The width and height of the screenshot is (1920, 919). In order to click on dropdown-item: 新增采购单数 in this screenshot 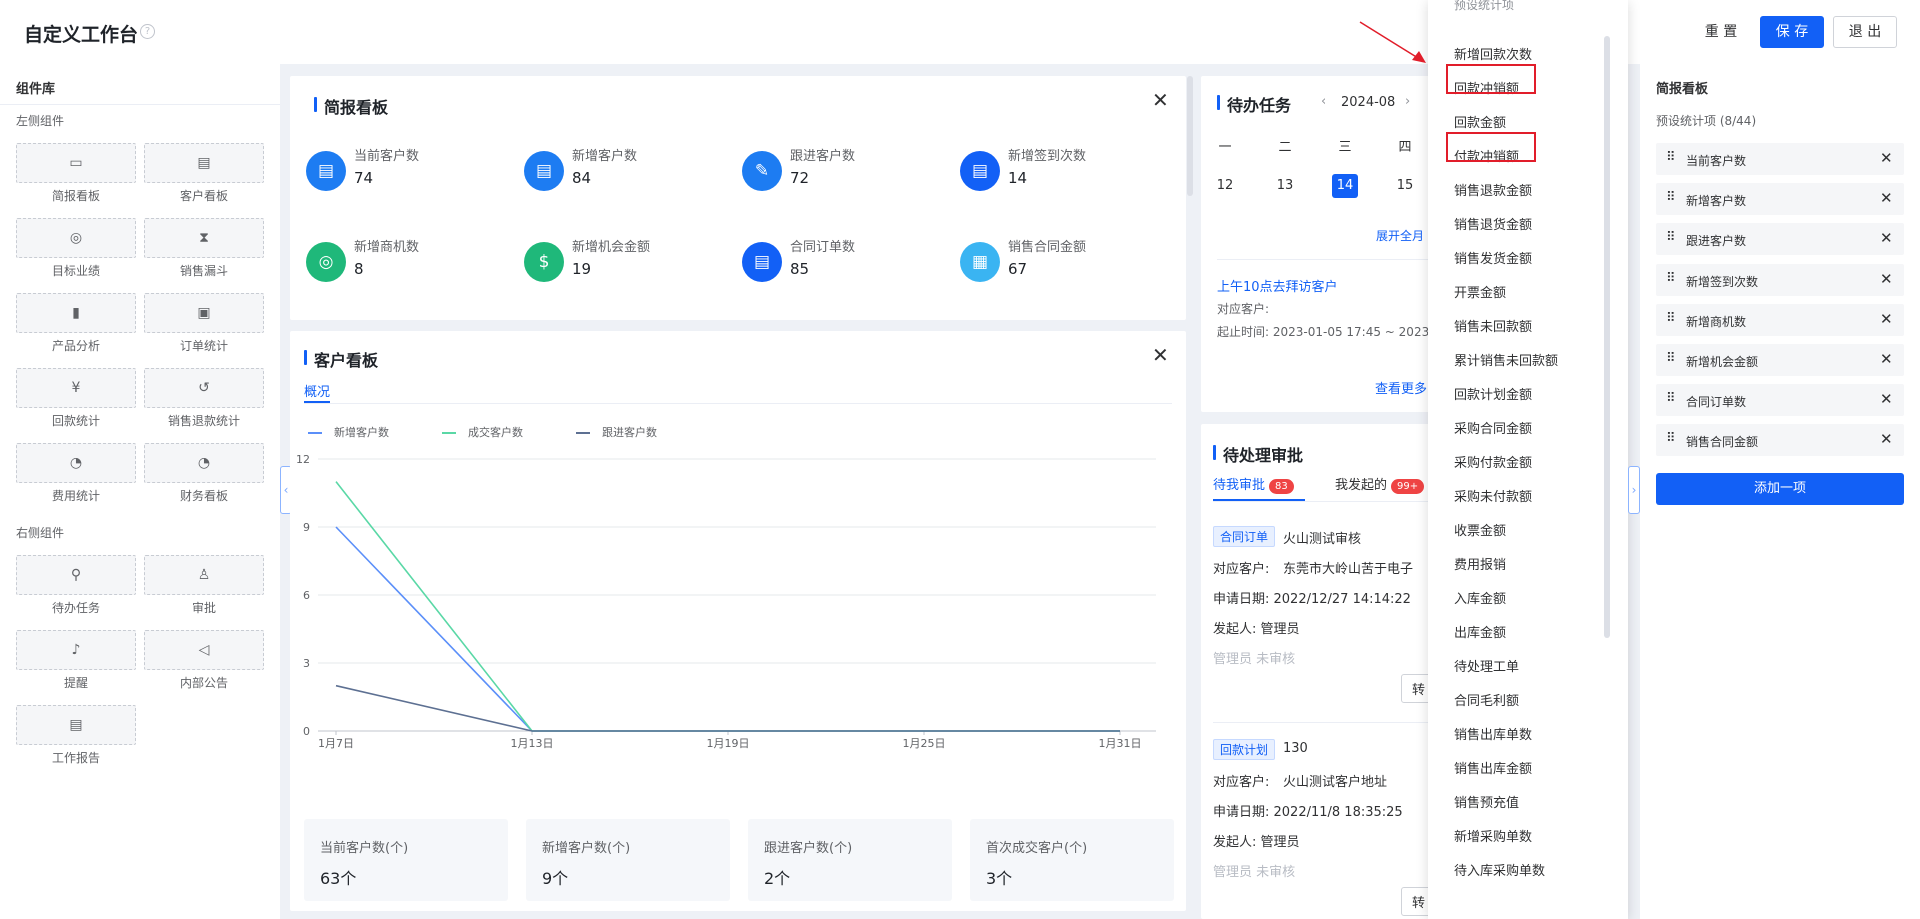, I will do `click(1493, 835)`.